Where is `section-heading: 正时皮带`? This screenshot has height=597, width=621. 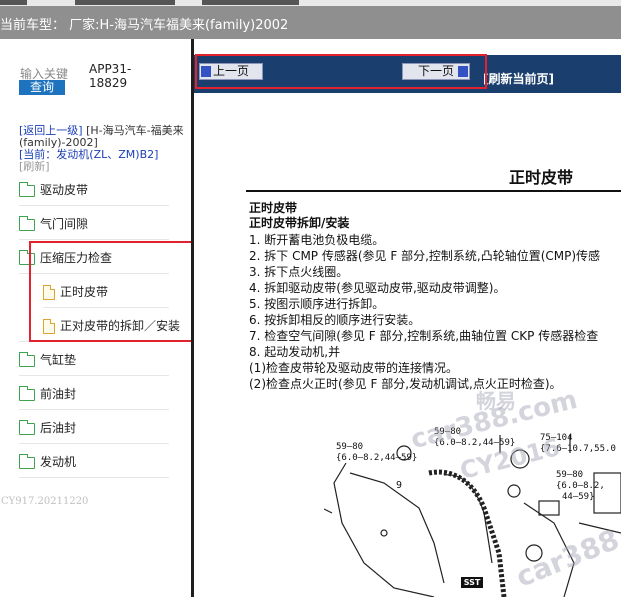 section-heading: 正时皮带 is located at coordinates (273, 208).